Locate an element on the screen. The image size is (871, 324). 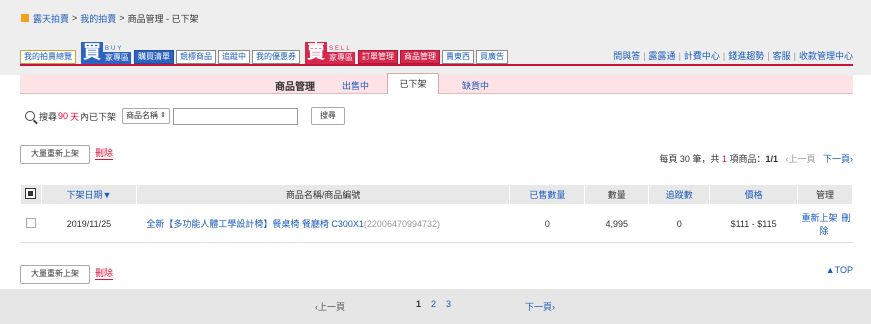
row-product-link: 全新【多功能人體工學設計椅】餐桌椅 餐廳椅 C300X1 is located at coordinates (255, 224).